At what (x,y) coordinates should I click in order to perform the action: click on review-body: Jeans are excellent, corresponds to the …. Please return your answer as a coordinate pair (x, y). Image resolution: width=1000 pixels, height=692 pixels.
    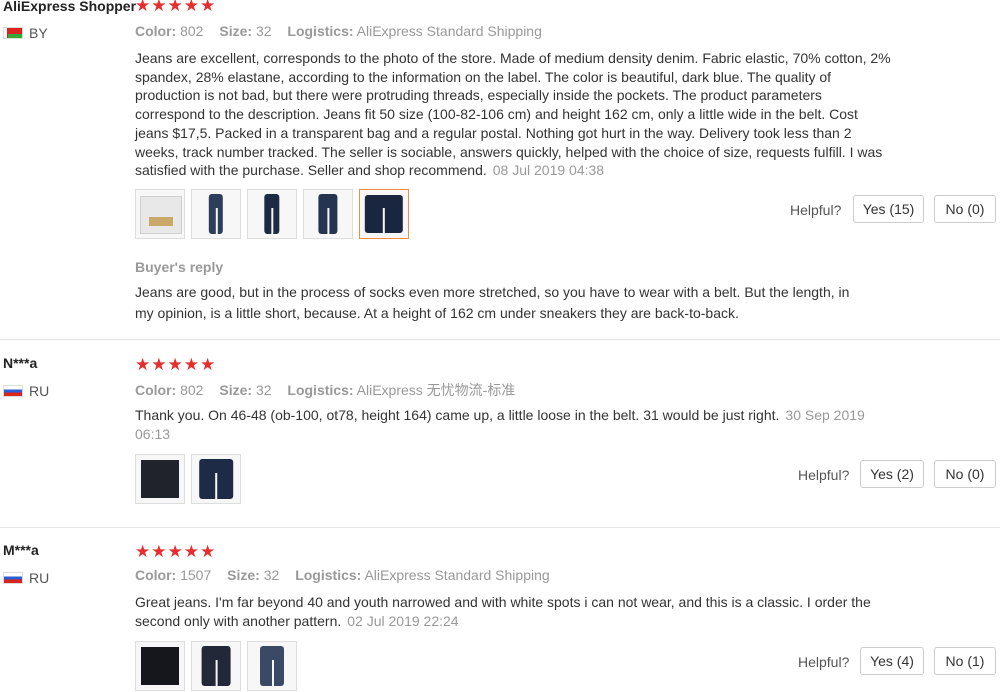
    Looking at the image, I should click on (513, 114).